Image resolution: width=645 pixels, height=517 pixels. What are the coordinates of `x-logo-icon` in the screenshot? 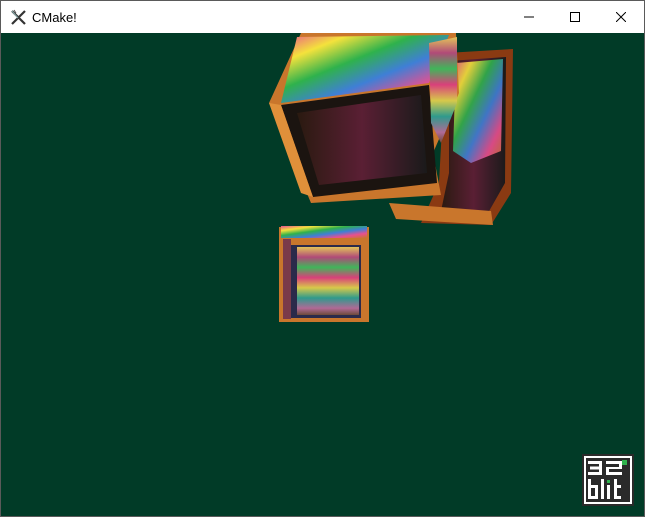 It's located at (18, 17).